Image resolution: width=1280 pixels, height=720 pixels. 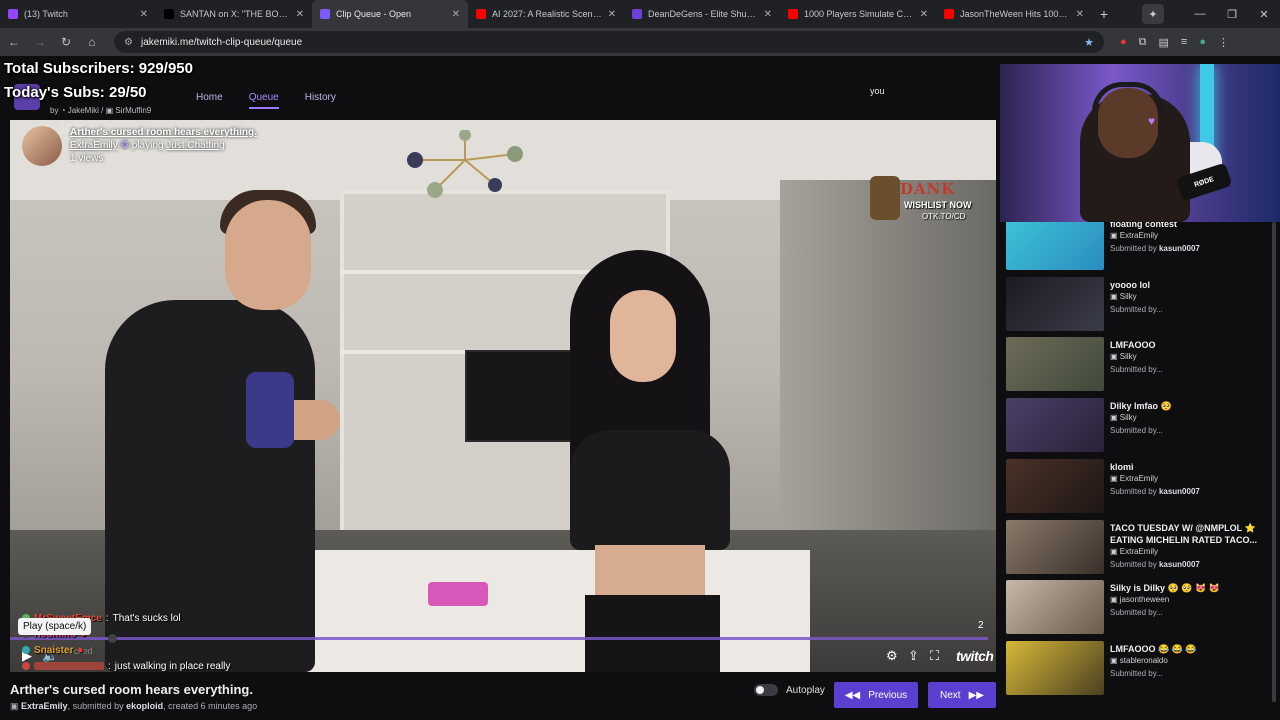 I want to click on queue-item-submitter: kasun0007, so click(x=1179, y=248).